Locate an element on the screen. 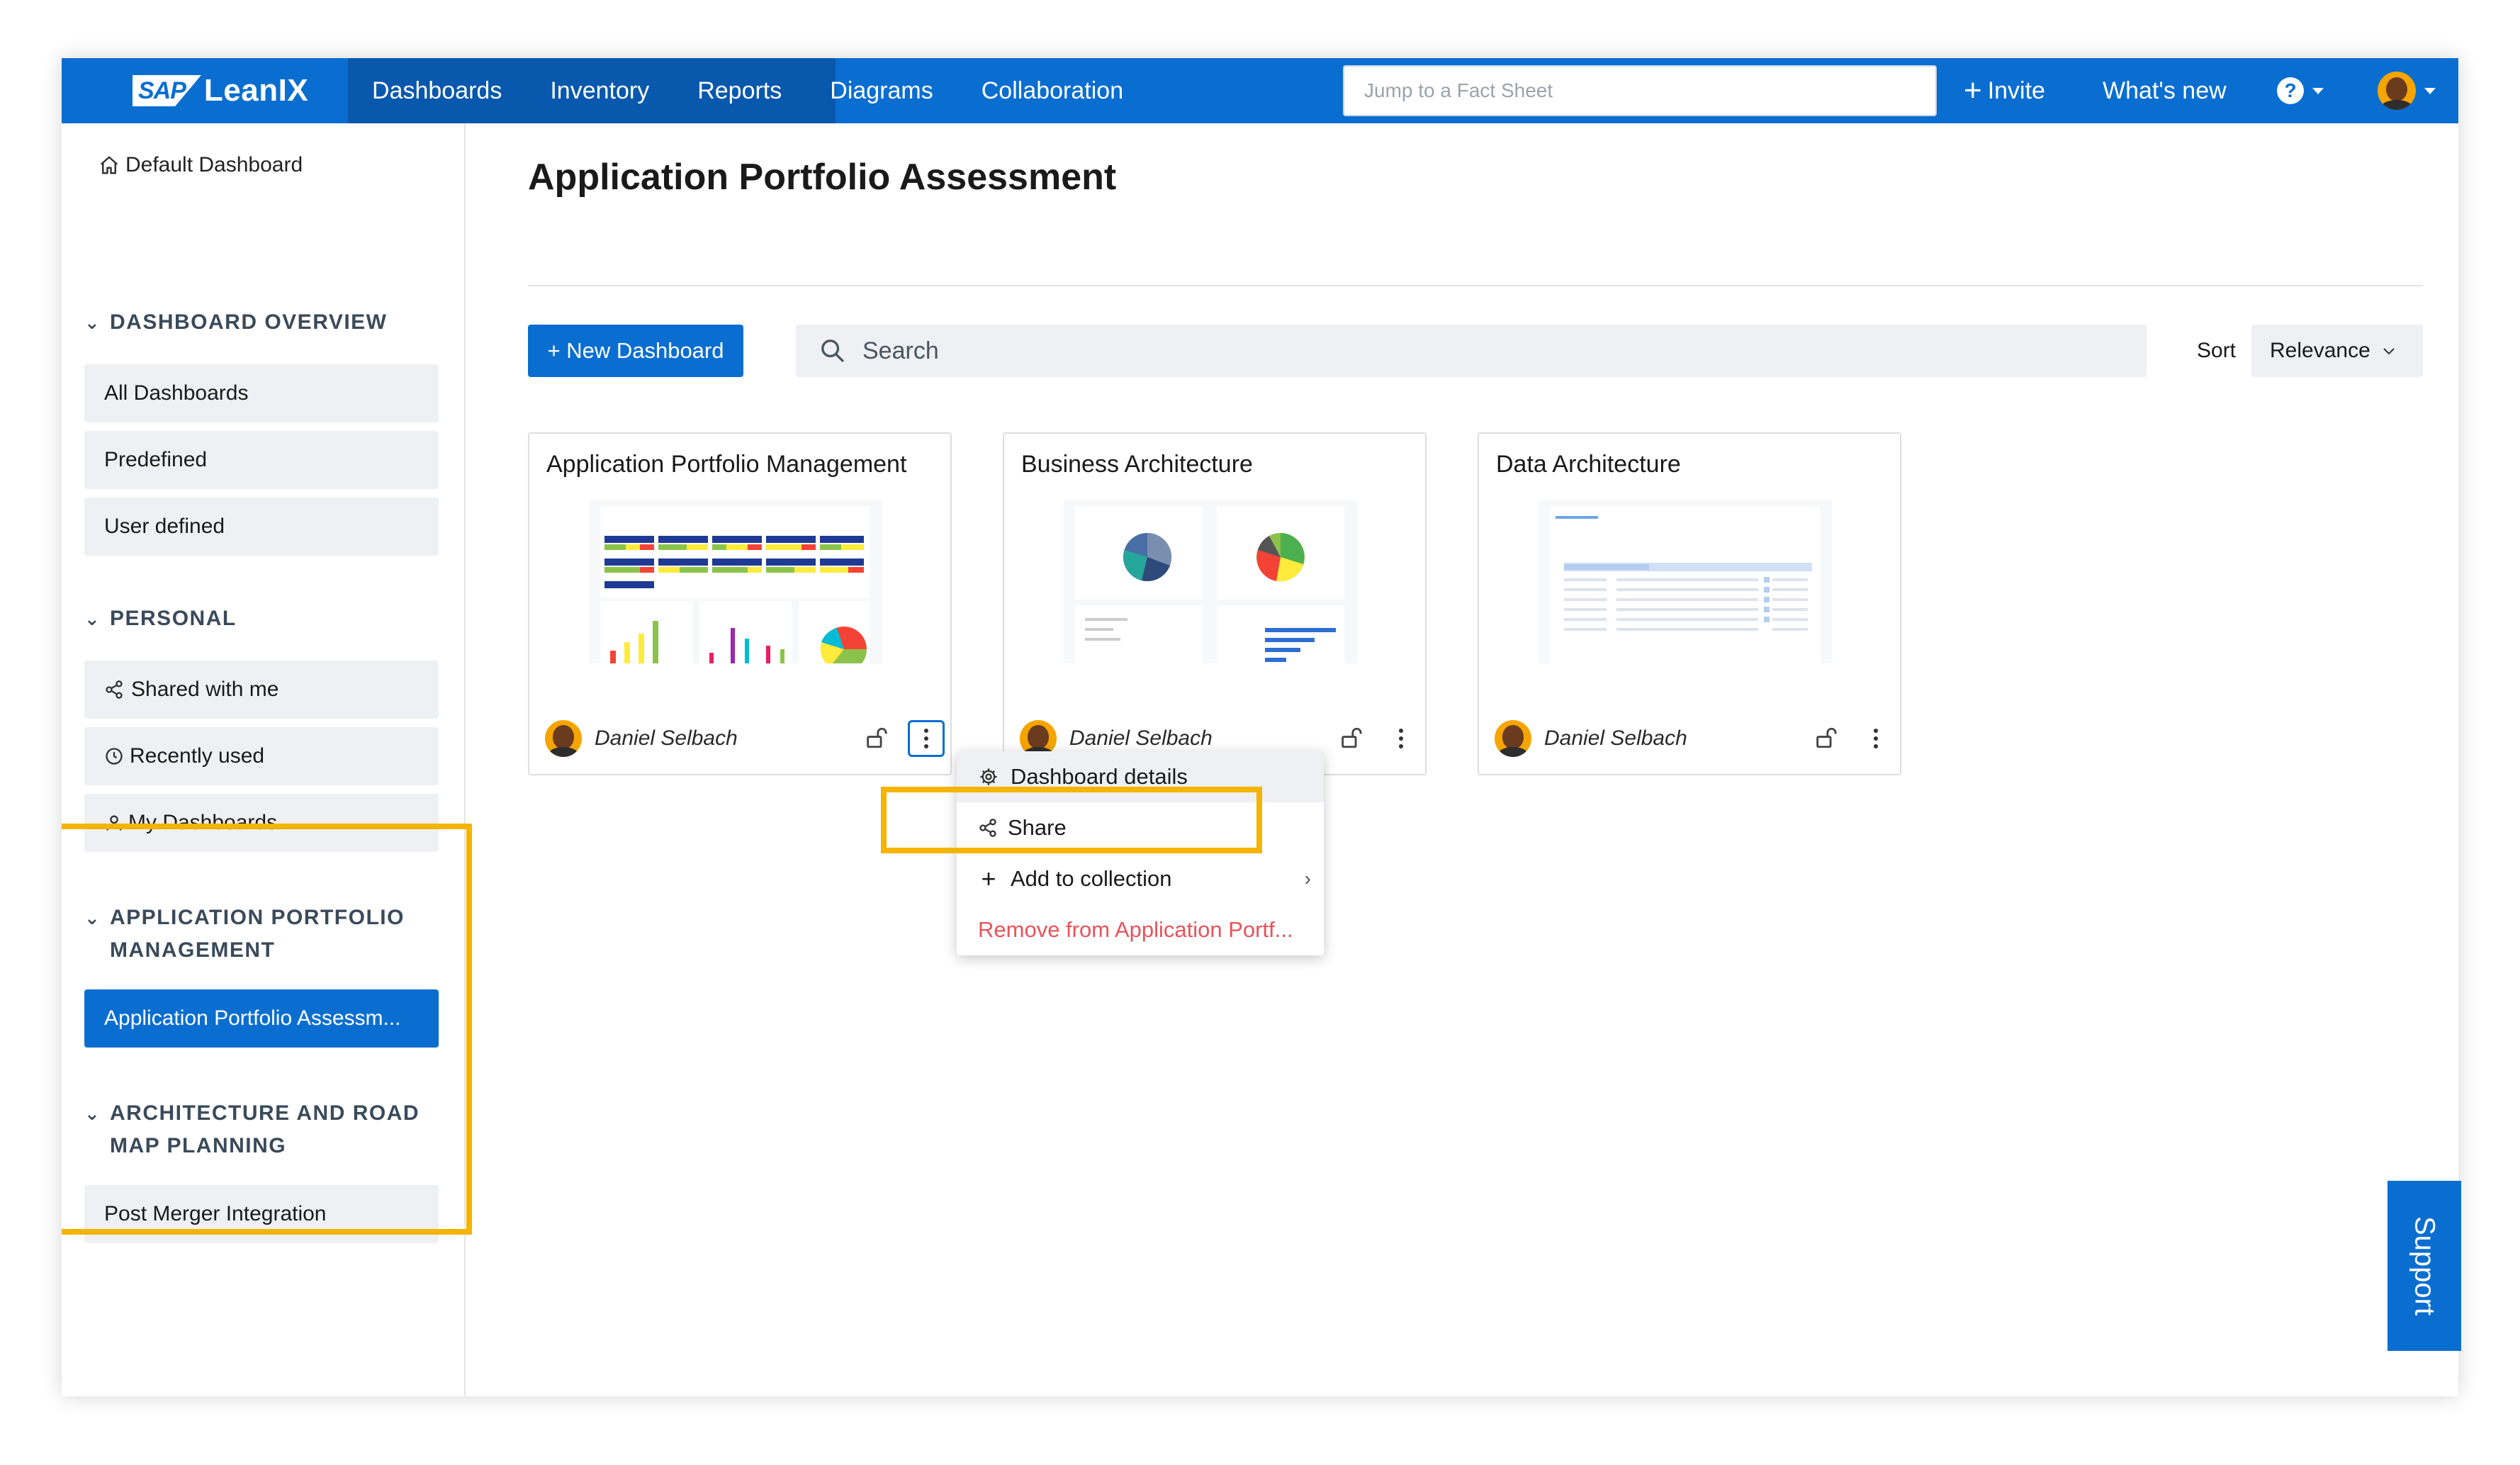 The image size is (2520, 1465). clock-icon is located at coordinates (114, 756).